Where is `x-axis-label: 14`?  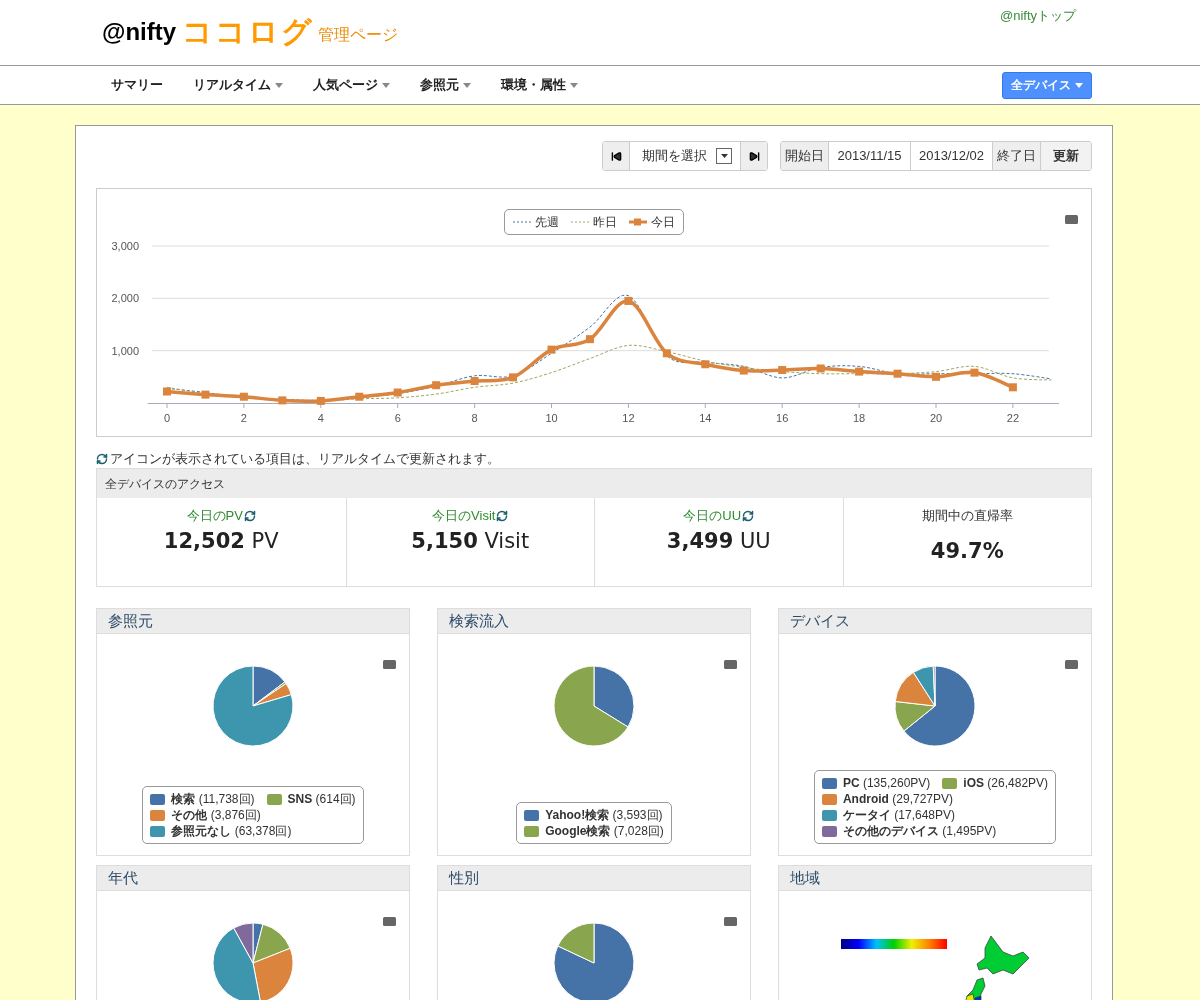
x-axis-label: 14 is located at coordinates (705, 418).